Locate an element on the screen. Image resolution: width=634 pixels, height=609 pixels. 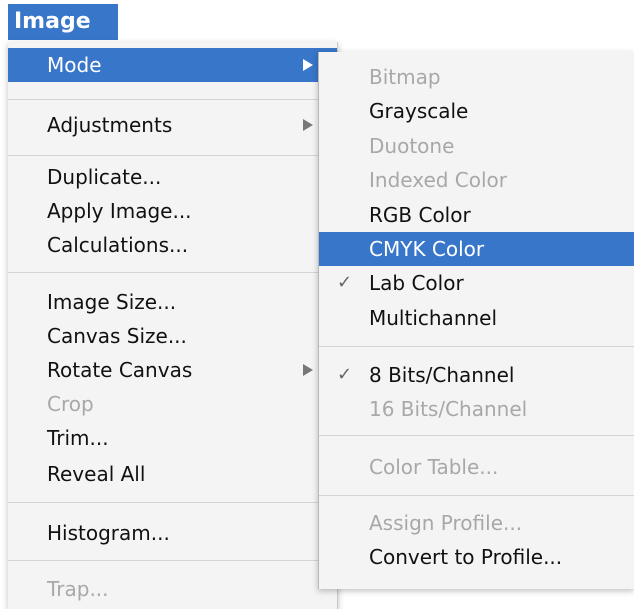
menu-item-label: Multichannel is located at coordinates (433, 318).